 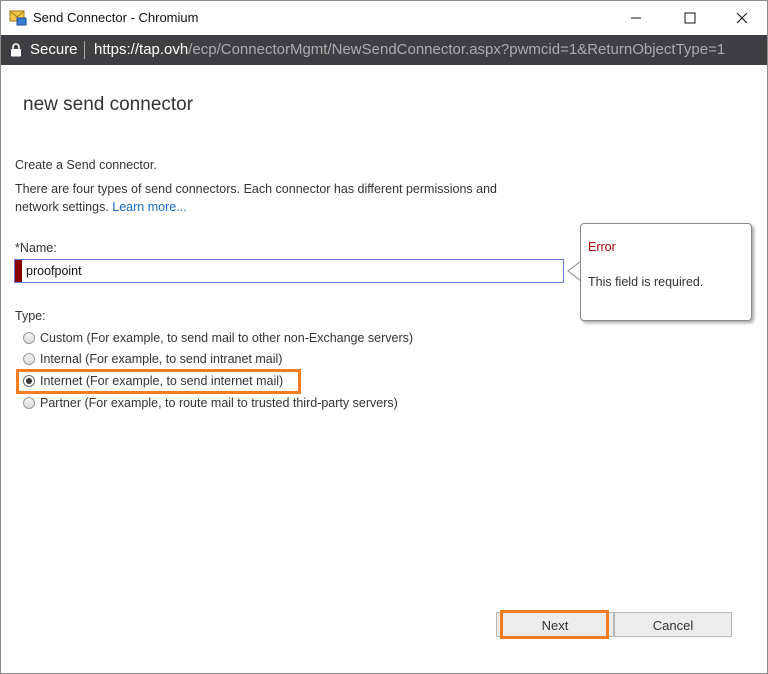 What do you see at coordinates (108, 104) in the screenshot?
I see `page-title: new send connector` at bounding box center [108, 104].